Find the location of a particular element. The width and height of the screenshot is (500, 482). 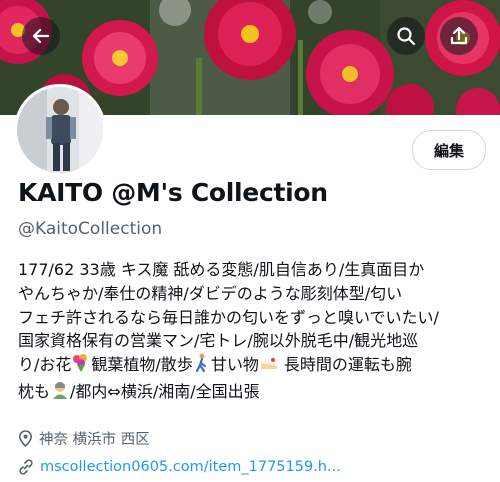

bio-line: 枕も/都内⇔横浜/湘南/全国出張 is located at coordinates (255, 393).